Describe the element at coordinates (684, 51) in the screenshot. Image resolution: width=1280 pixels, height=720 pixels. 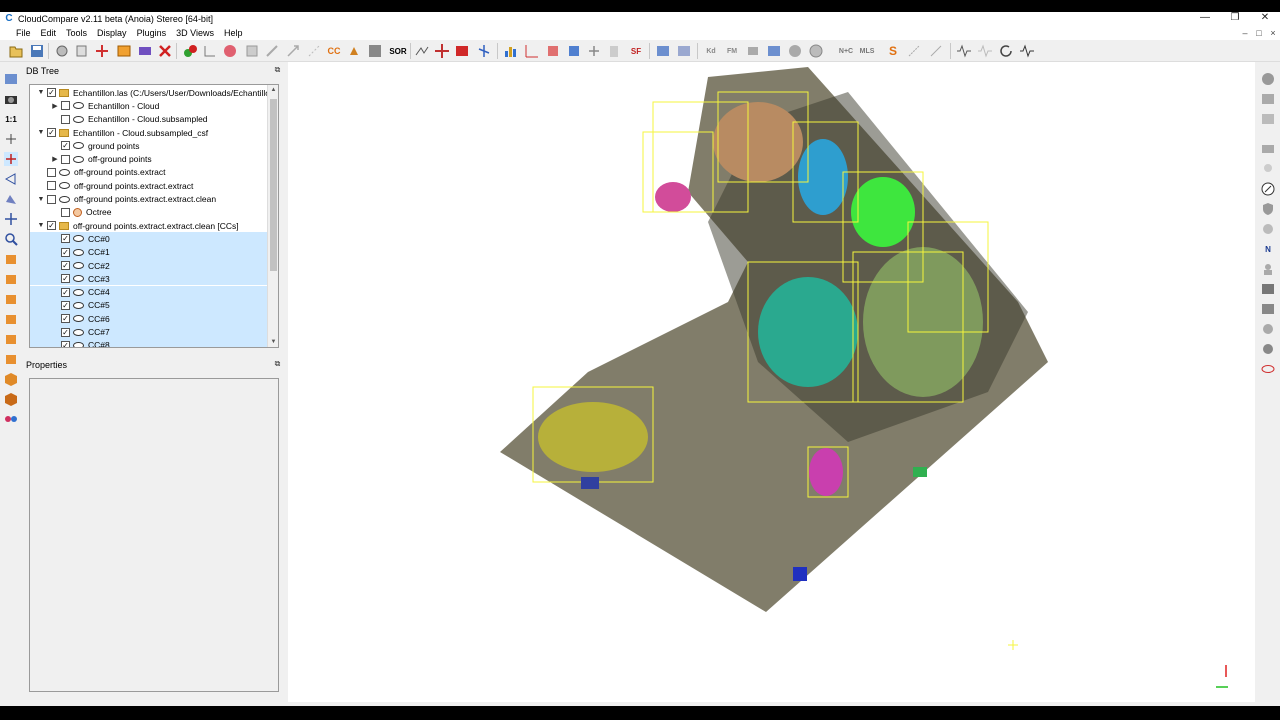
I see `classify-button` at that location.